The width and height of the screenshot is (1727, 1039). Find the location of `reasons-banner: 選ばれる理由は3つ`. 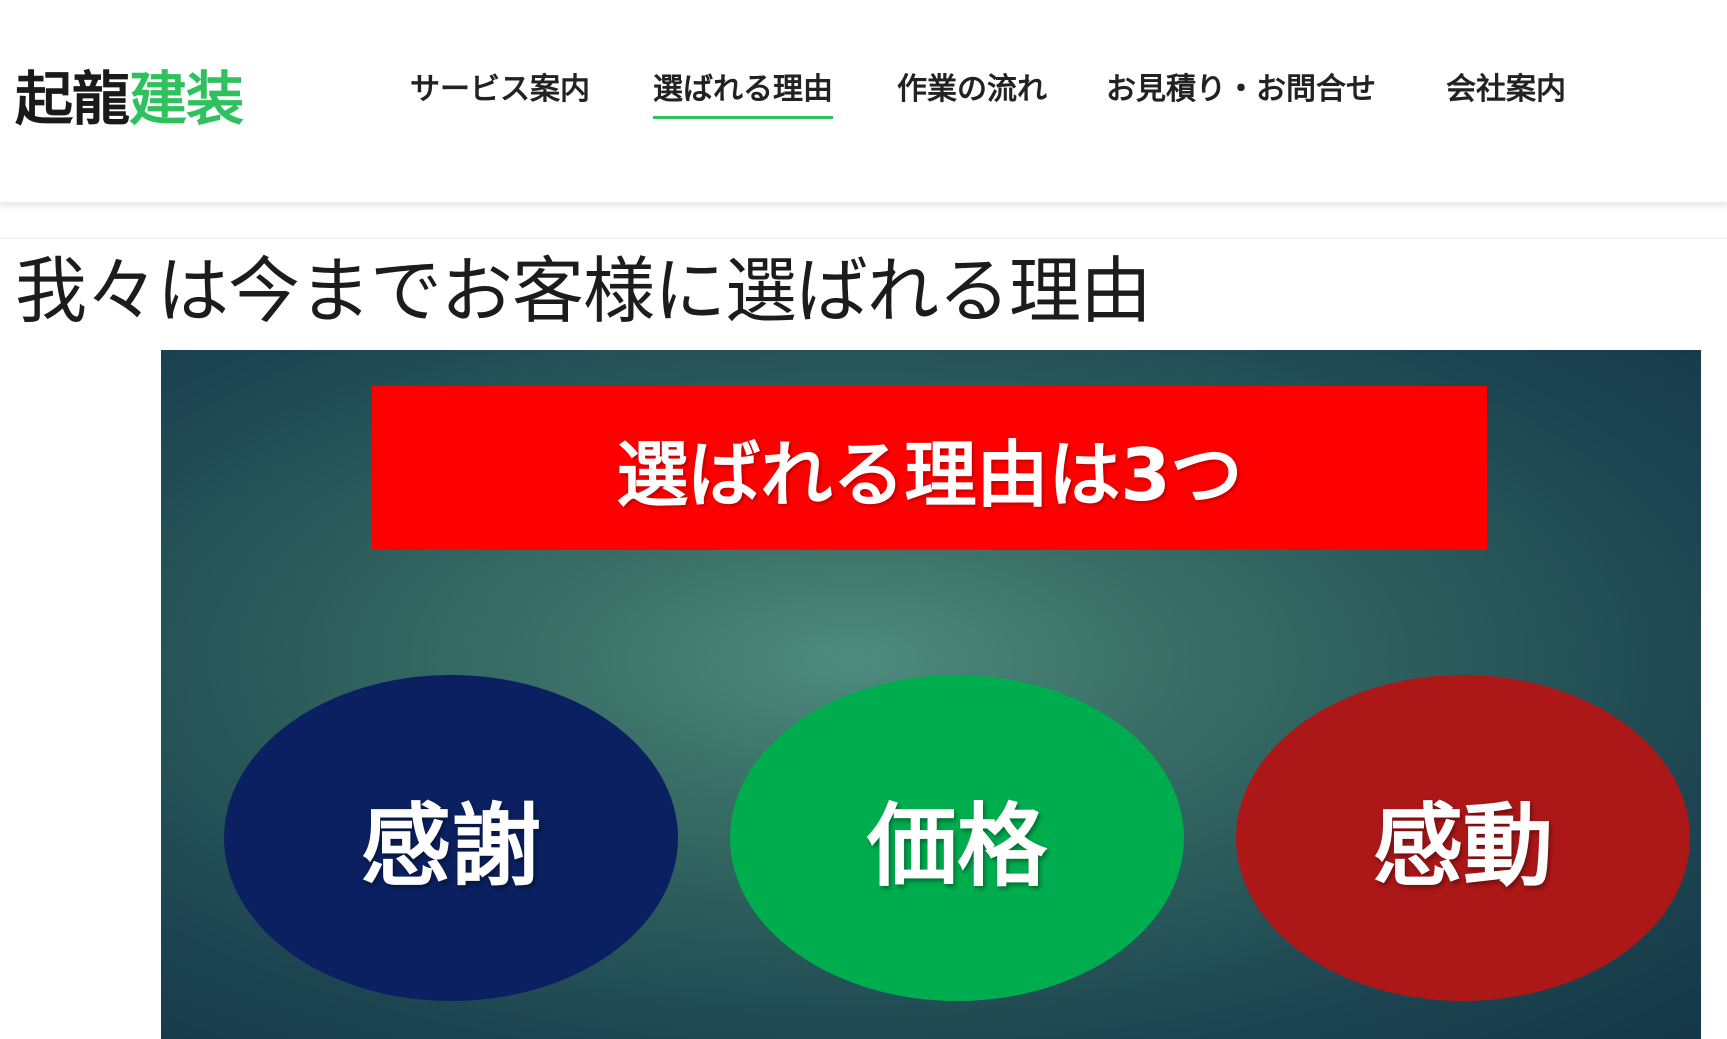

reasons-banner: 選ばれる理由は3つ is located at coordinates (929, 468).